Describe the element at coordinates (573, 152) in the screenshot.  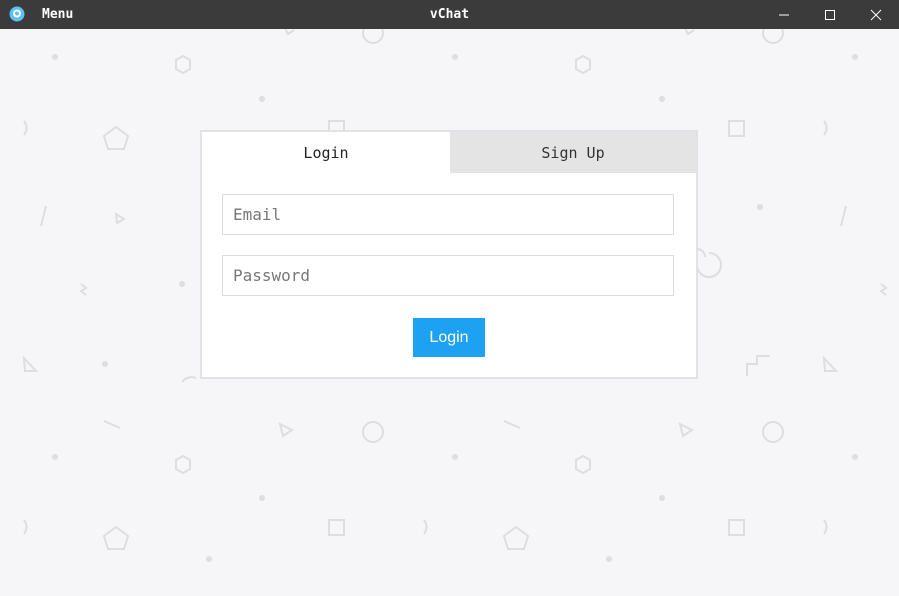
I see `tab-sign-up: Sign Up` at that location.